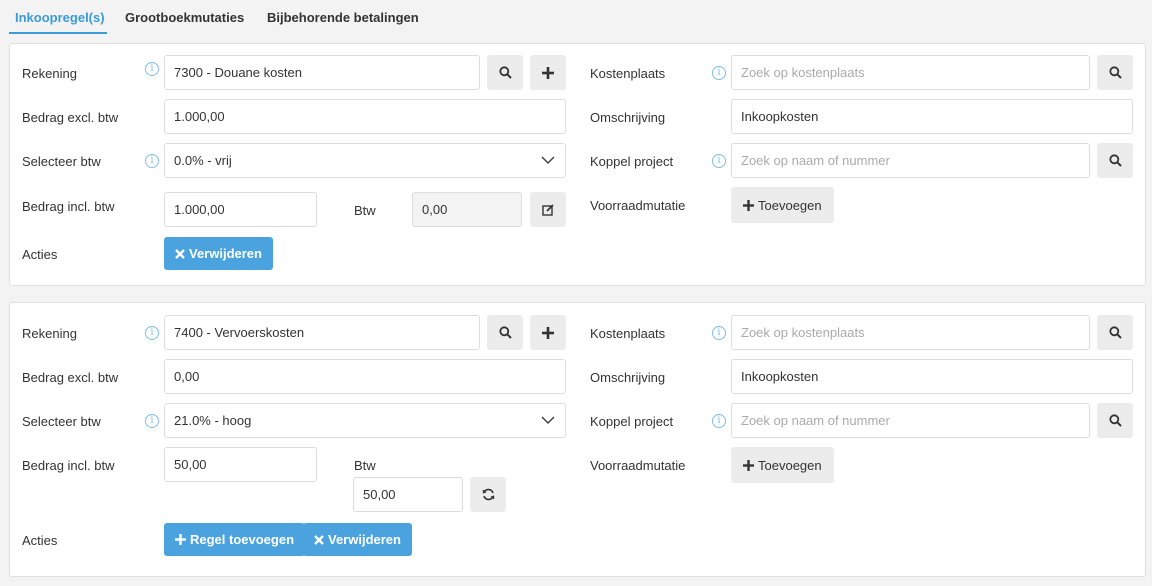 This screenshot has width=1152, height=586. What do you see at coordinates (242, 539) in the screenshot?
I see `add-line-label: Regel toevoegen` at bounding box center [242, 539].